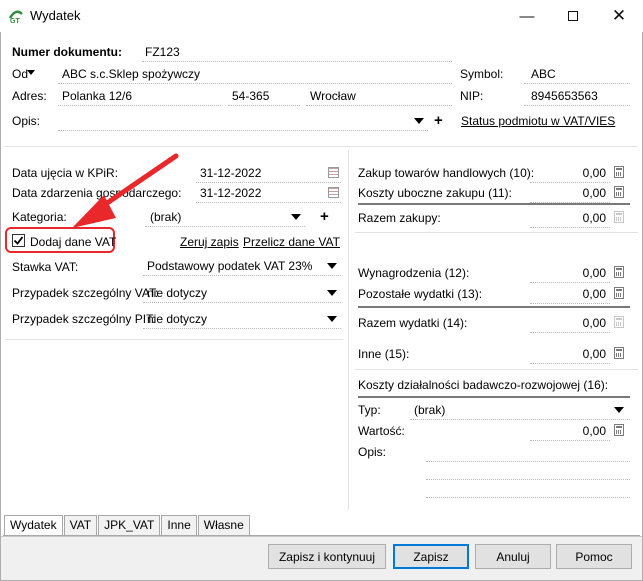 The image size is (643, 581). What do you see at coordinates (538, 121) in the screenshot?
I see `vat-status-link: Status podmiotu w VAT/VIES` at bounding box center [538, 121].